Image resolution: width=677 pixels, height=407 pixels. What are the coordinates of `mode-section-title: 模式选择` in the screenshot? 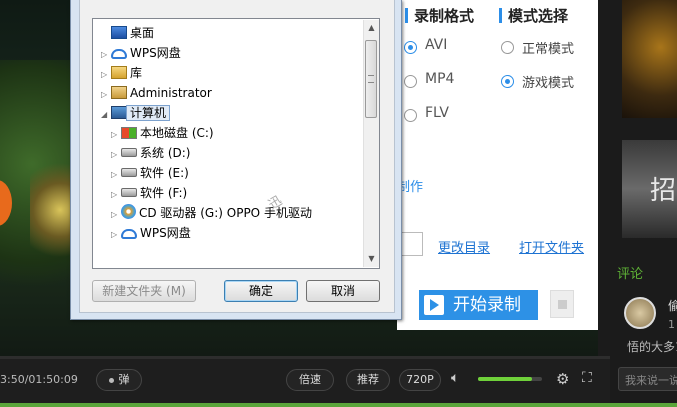 It's located at (533, 15).